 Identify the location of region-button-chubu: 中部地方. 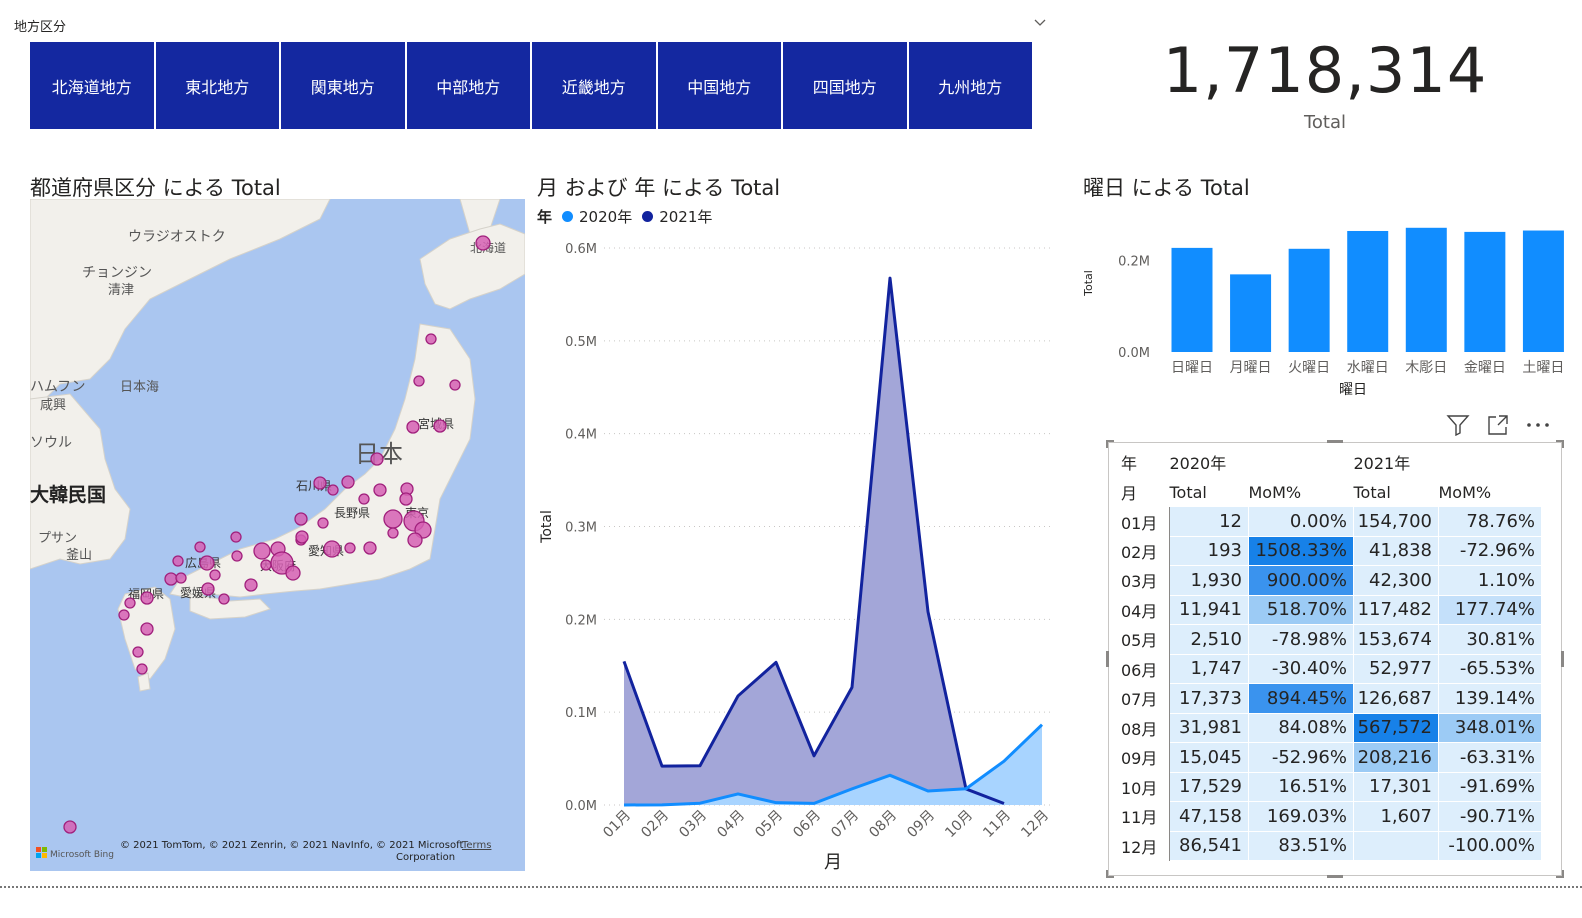
(469, 85).